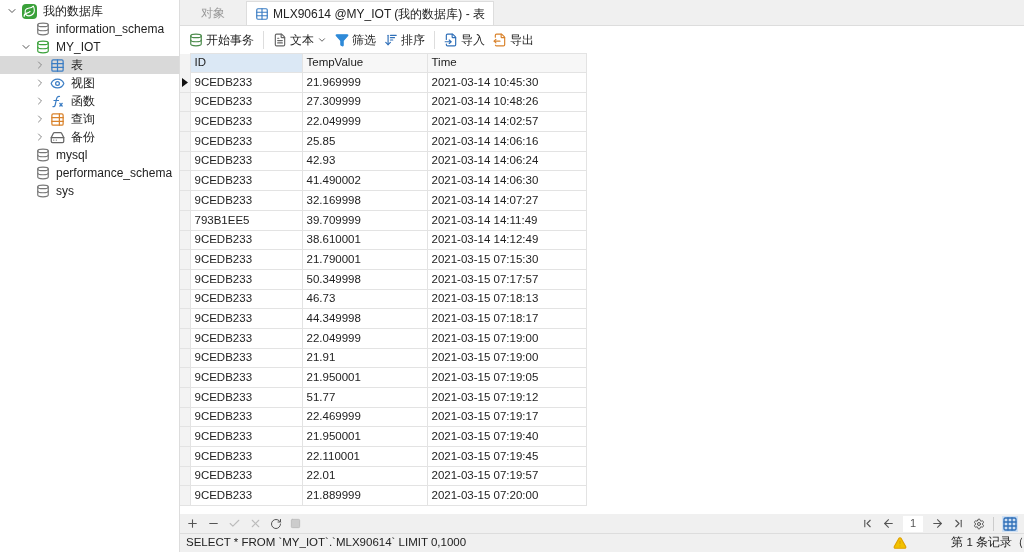  What do you see at coordinates (506, 377) in the screenshot?
I see `table-cell: 2021-03-15 07:19:05` at bounding box center [506, 377].